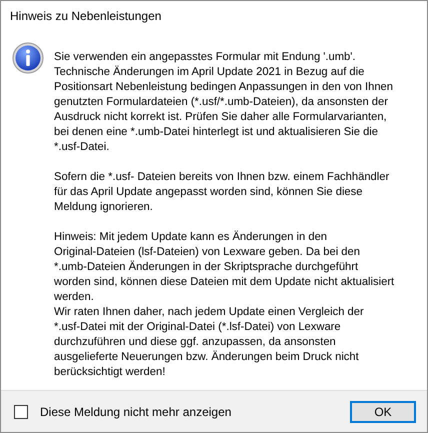 The height and width of the screenshot is (433, 428). Describe the element at coordinates (224, 267) in the screenshot. I see `message-paragraph: Hinweis: Mit jedem Update kann es Änderungen in den Original-Dateien (lsf-Dateien) von Lexware geben. Da bei den *.umb-Dateien Änderungen in der Skriptsprache durchgeführt worden sind, können diese Dateien mit dem Update nicht aktualisiert werden.` at that location.